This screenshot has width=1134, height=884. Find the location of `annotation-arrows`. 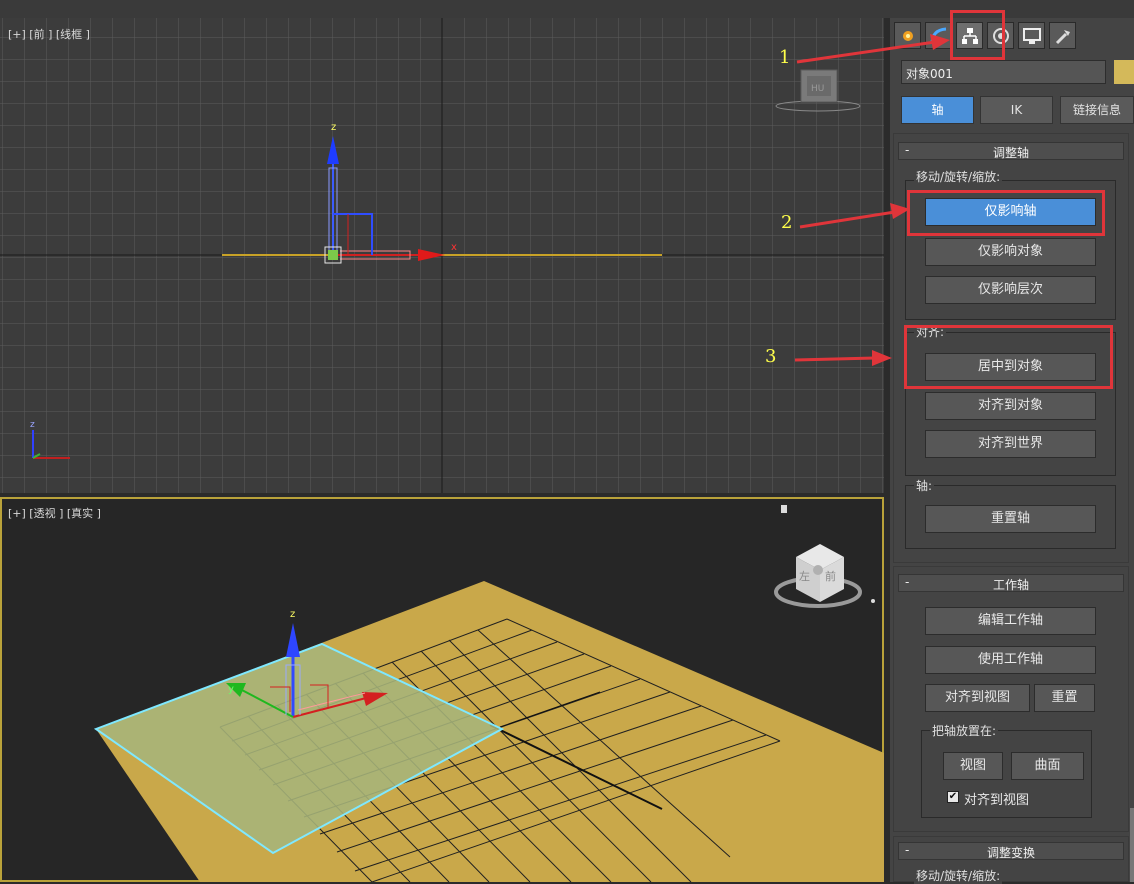

annotation-arrows is located at coordinates (872, 200).